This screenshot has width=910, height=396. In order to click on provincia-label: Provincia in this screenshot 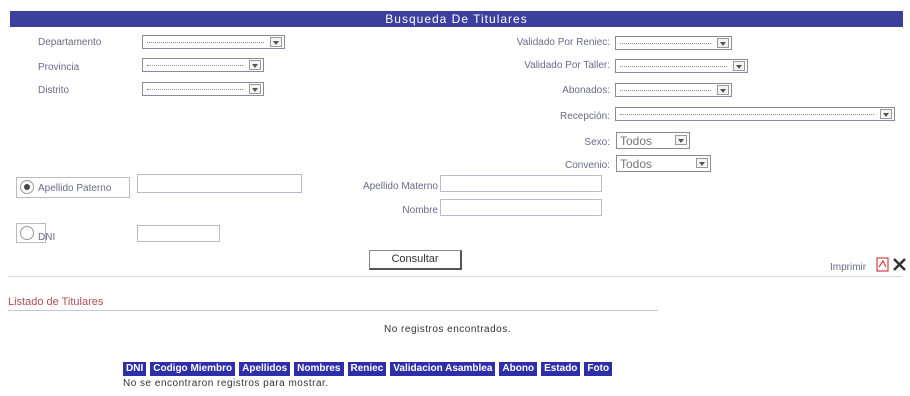, I will do `click(59, 67)`.